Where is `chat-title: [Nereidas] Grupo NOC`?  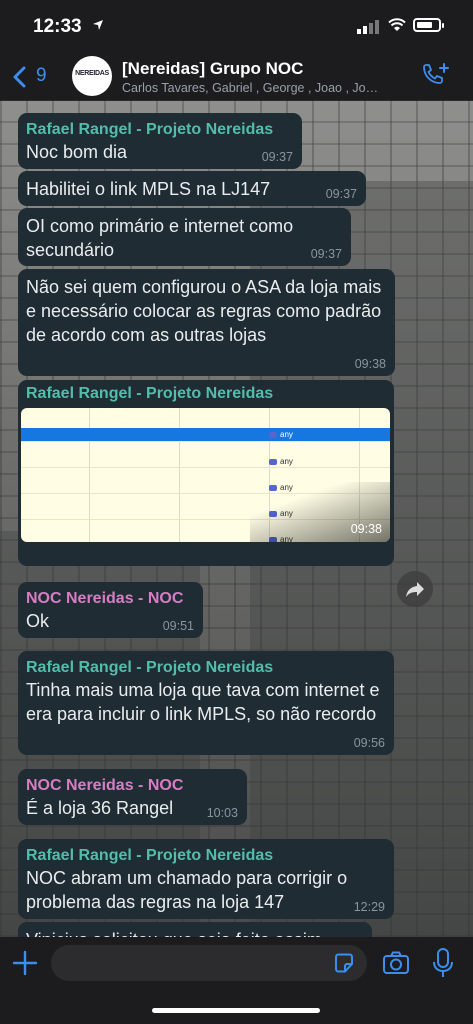
chat-title: [Nereidas] Grupo NOC is located at coordinates (212, 69).